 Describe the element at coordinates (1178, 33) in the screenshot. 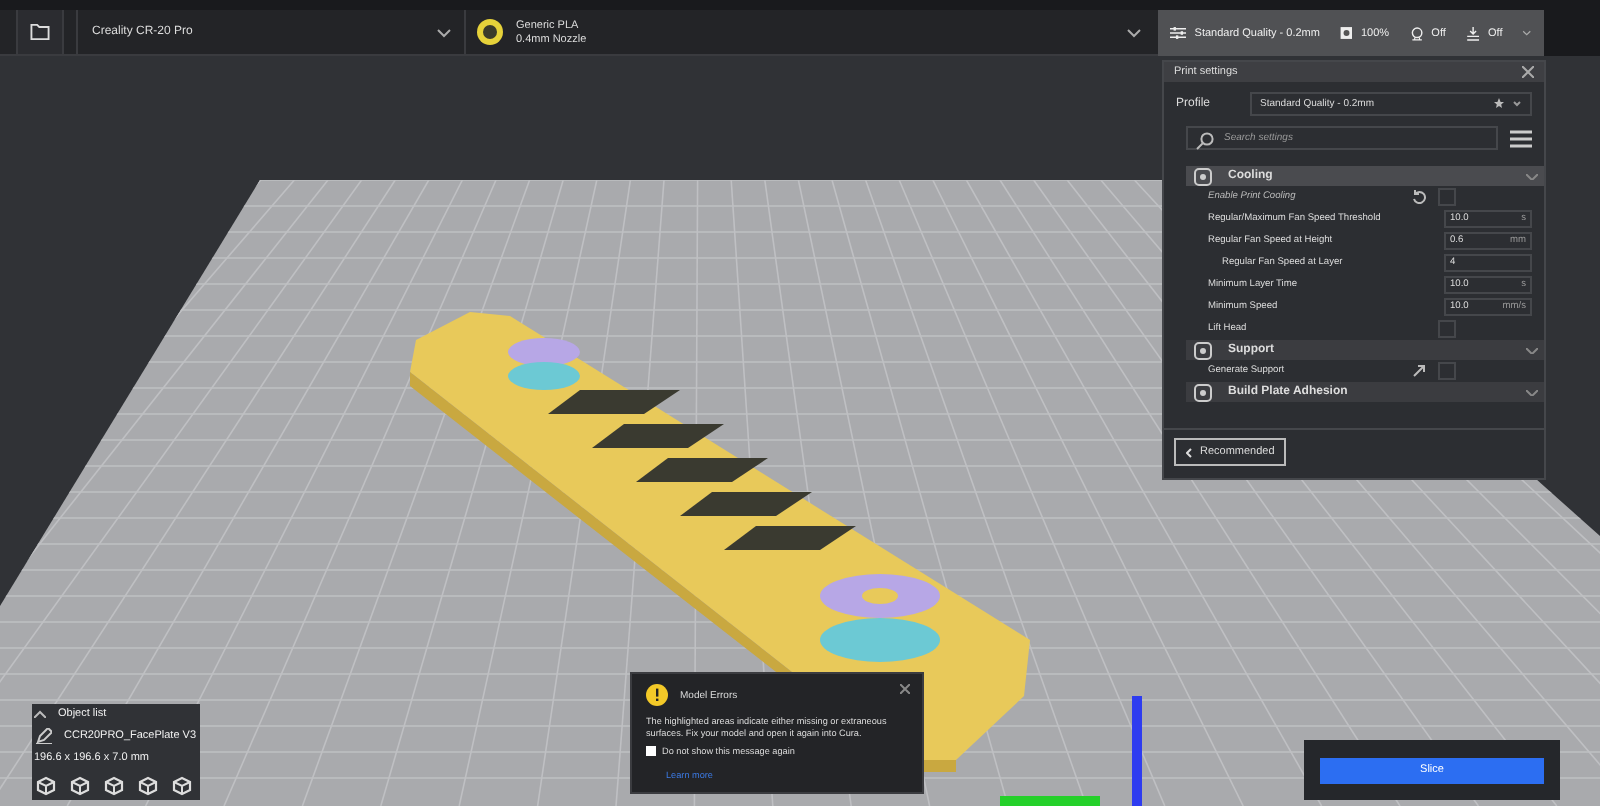

I see `sliders-icon` at that location.